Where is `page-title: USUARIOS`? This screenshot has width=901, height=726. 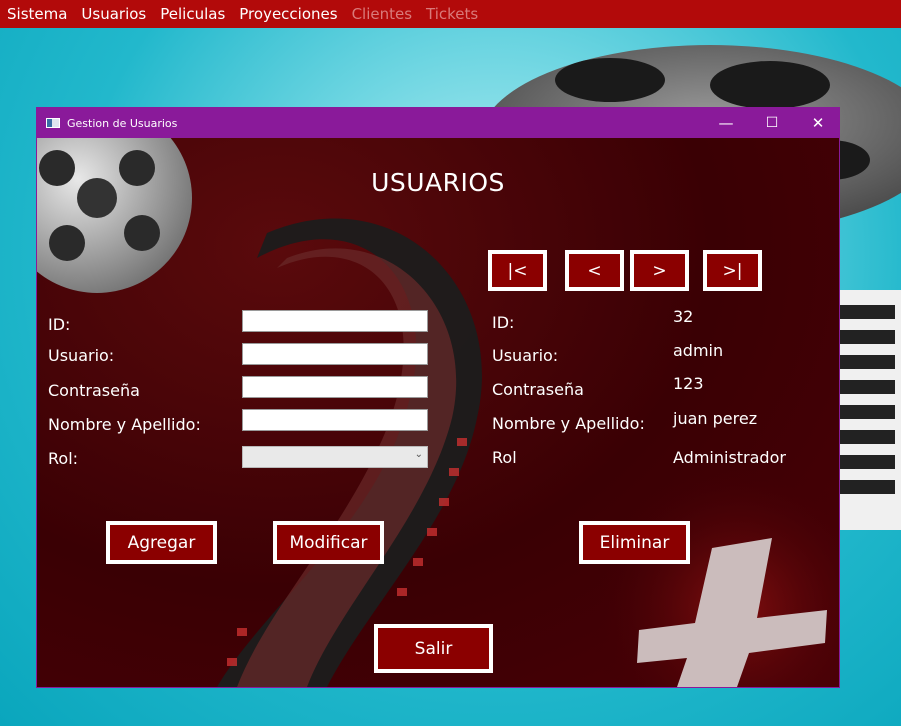 page-title: USUARIOS is located at coordinates (438, 182).